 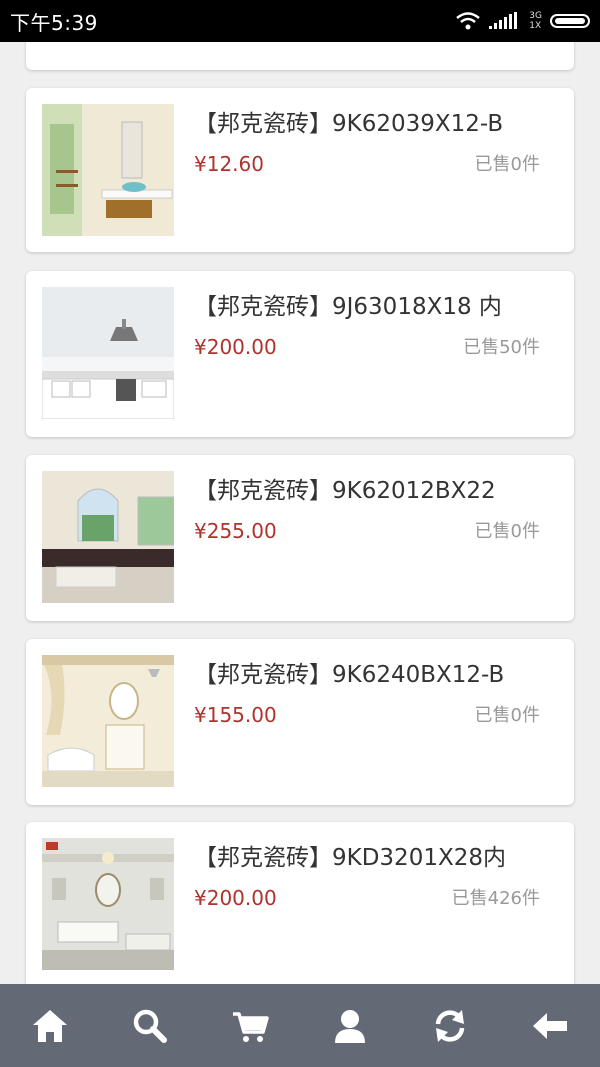 What do you see at coordinates (503, 20) in the screenshot?
I see `signal-icon` at bounding box center [503, 20].